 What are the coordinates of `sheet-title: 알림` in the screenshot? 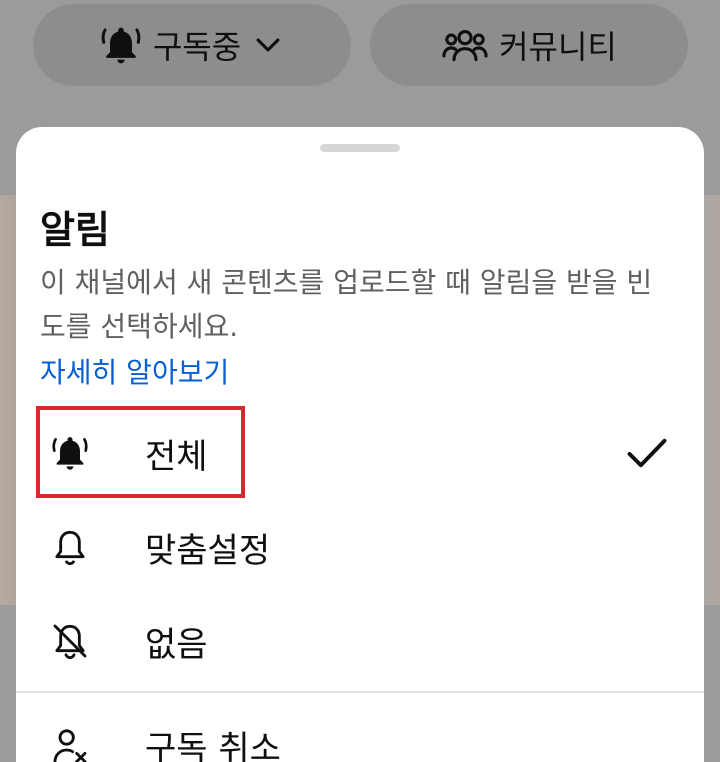 It's located at (75, 230).